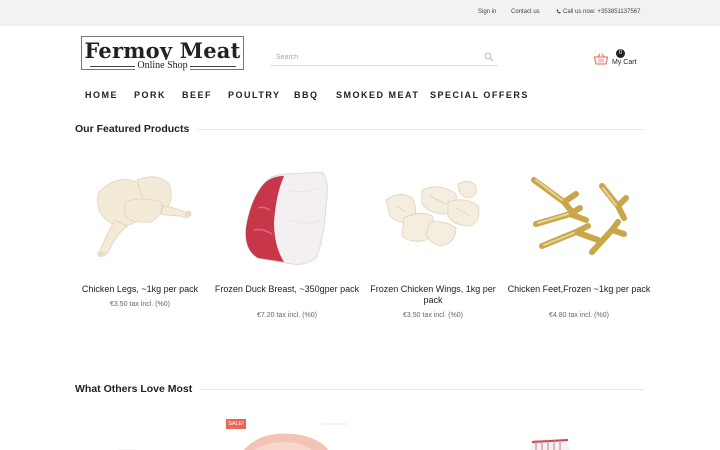 The image size is (720, 450). Describe the element at coordinates (306, 95) in the screenshot. I see `nav-item-bbq: BBQ` at that location.